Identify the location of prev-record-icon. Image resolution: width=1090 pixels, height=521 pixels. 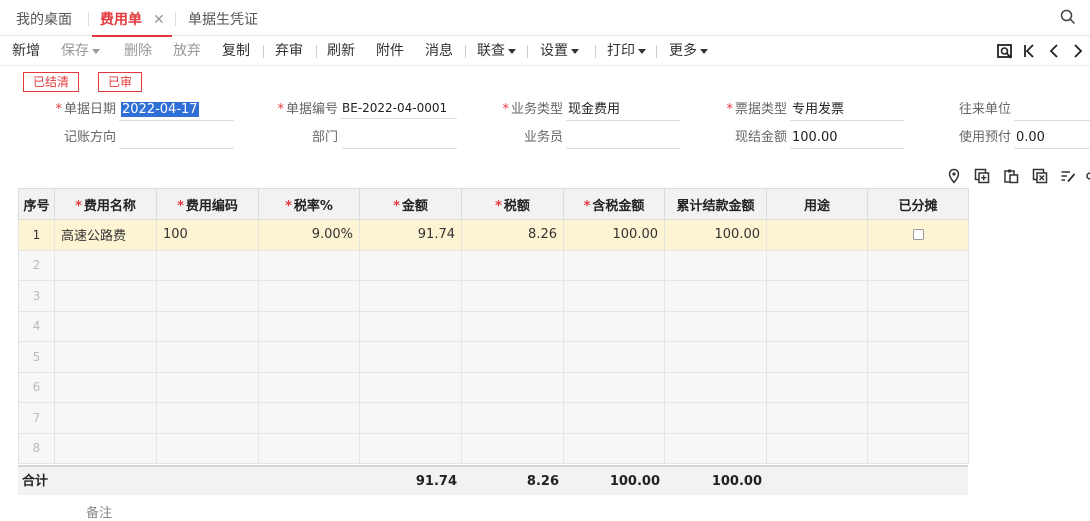
(1054, 51).